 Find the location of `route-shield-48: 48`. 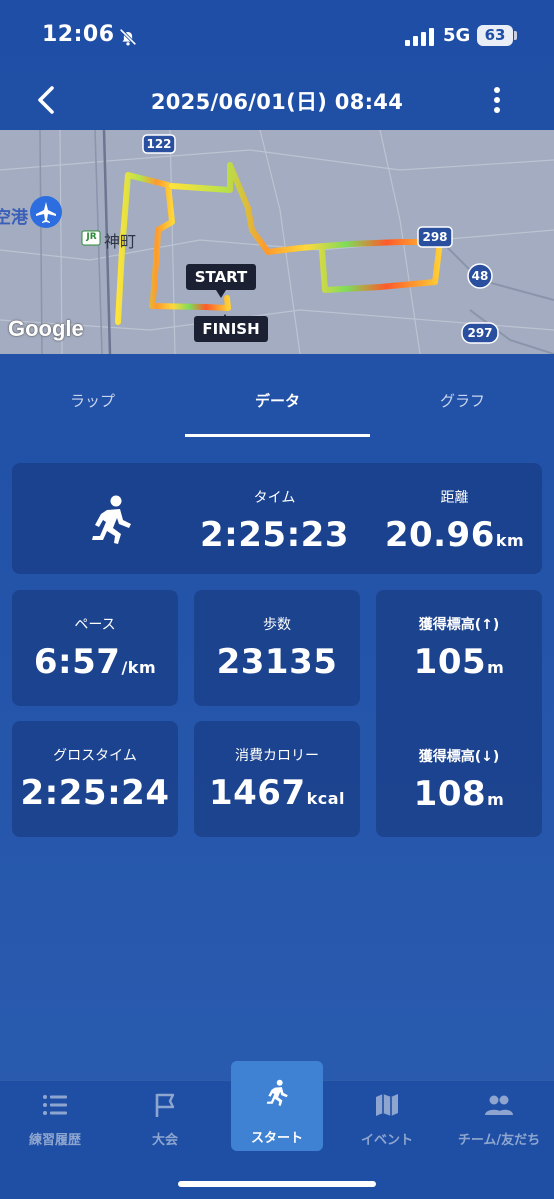

route-shield-48: 48 is located at coordinates (480, 276).